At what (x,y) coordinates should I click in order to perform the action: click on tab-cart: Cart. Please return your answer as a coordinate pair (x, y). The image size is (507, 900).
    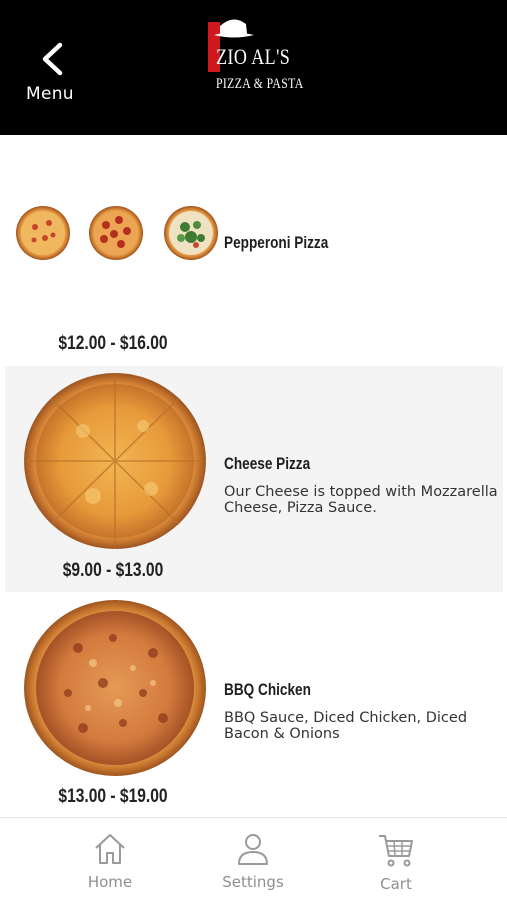
    Looking at the image, I should click on (396, 859).